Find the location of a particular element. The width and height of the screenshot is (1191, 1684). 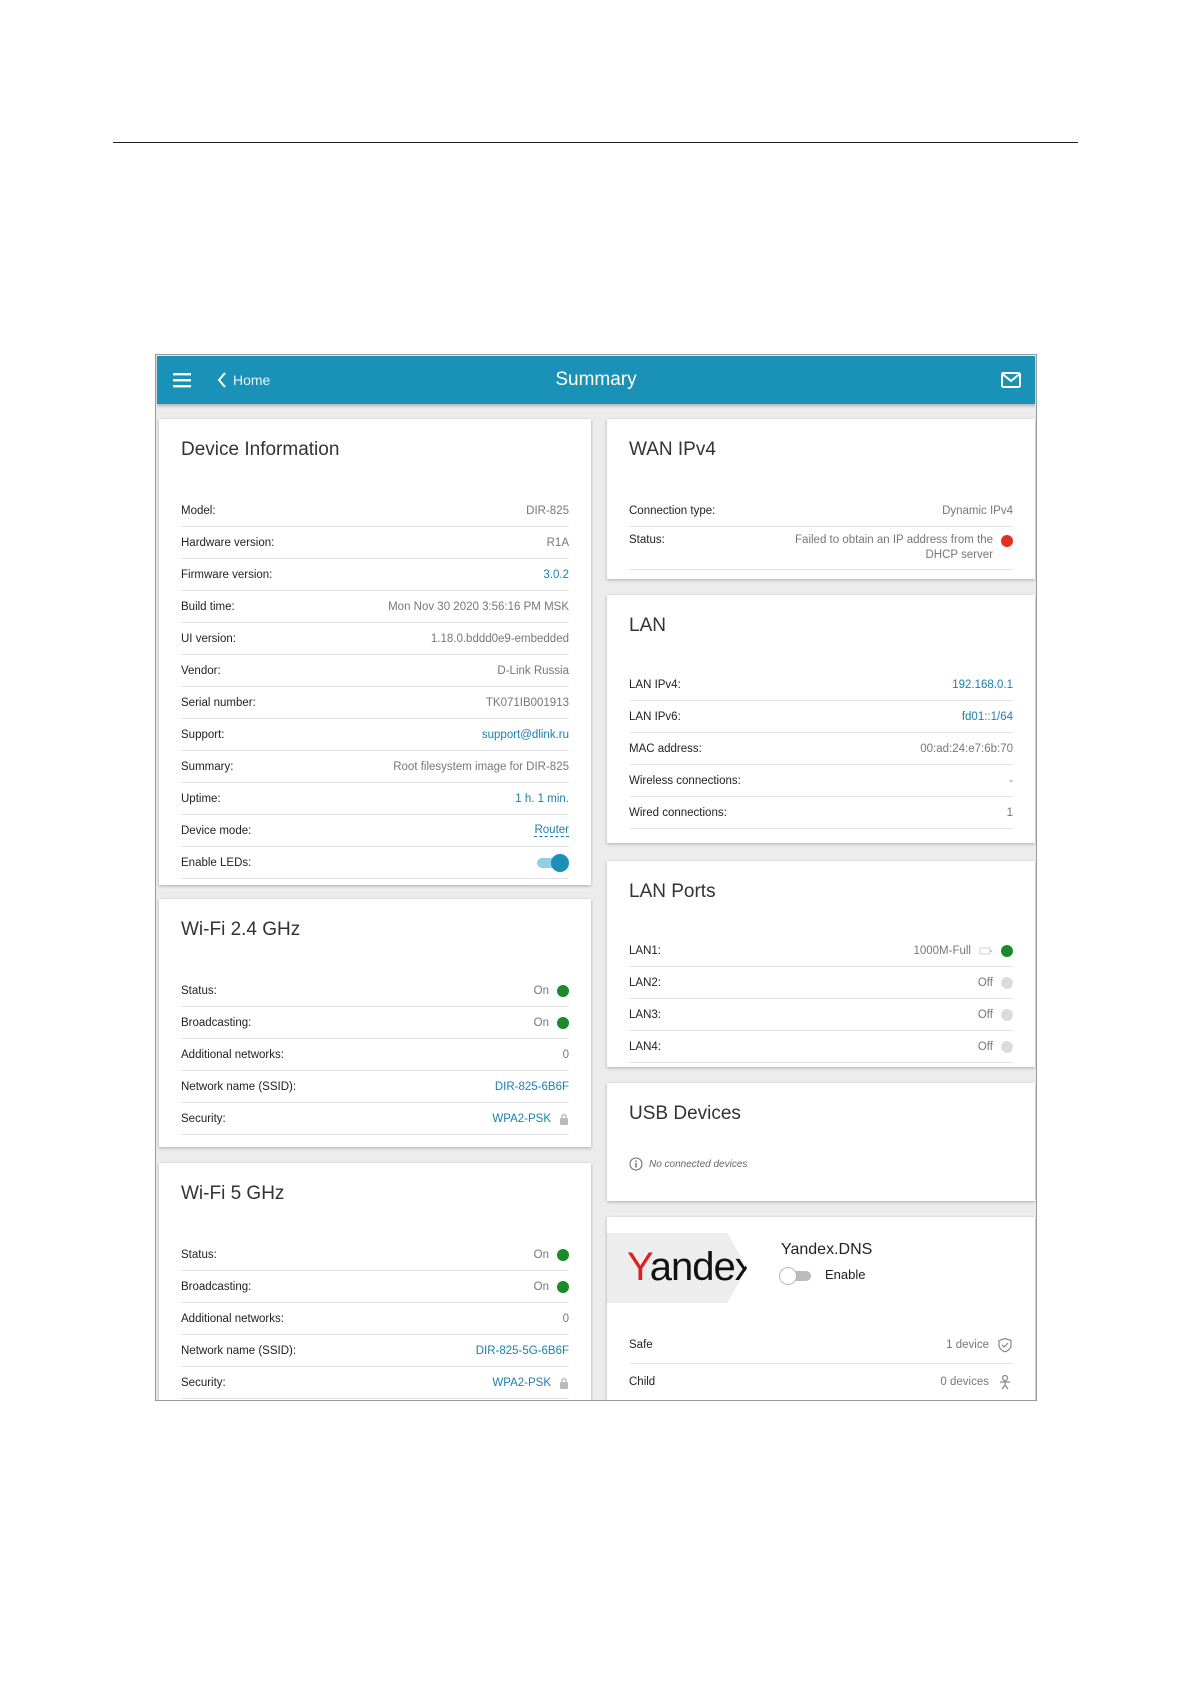

toggle-knob is located at coordinates (560, 862).